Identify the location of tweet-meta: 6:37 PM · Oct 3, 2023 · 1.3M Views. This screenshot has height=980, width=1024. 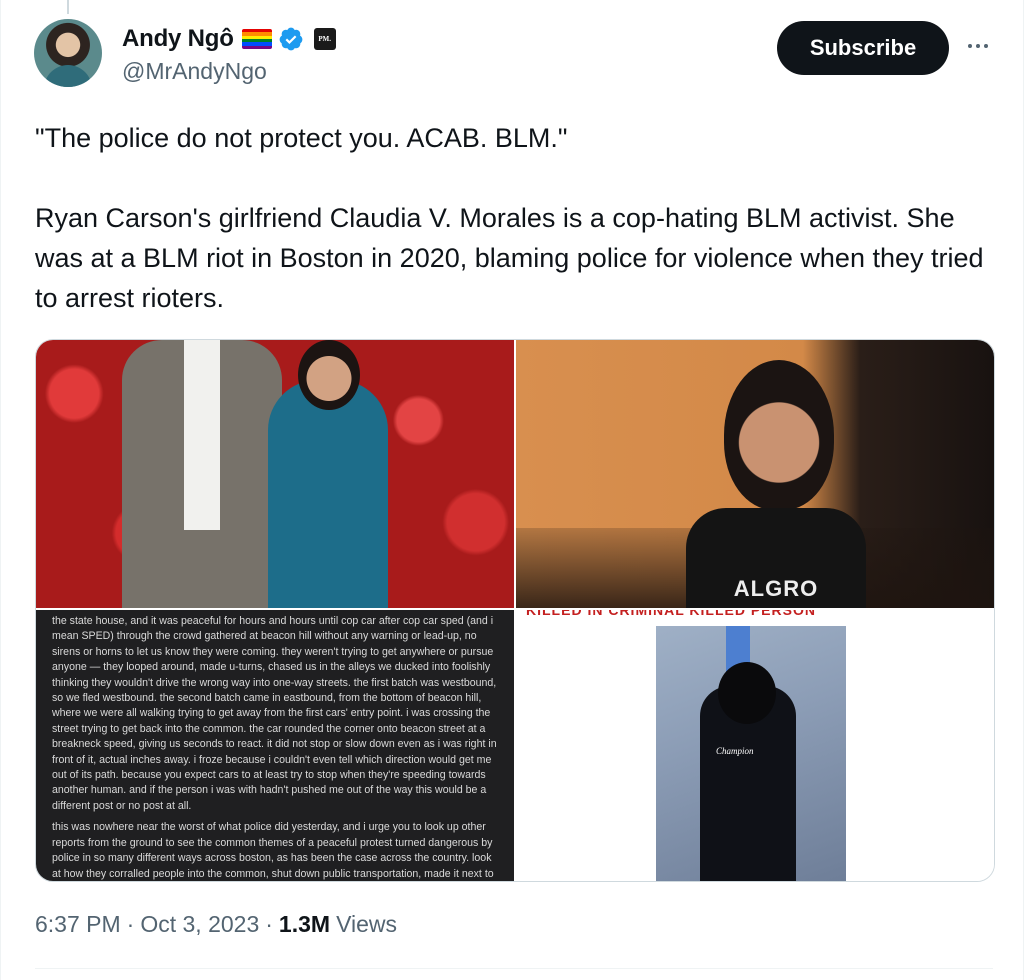
(216, 924).